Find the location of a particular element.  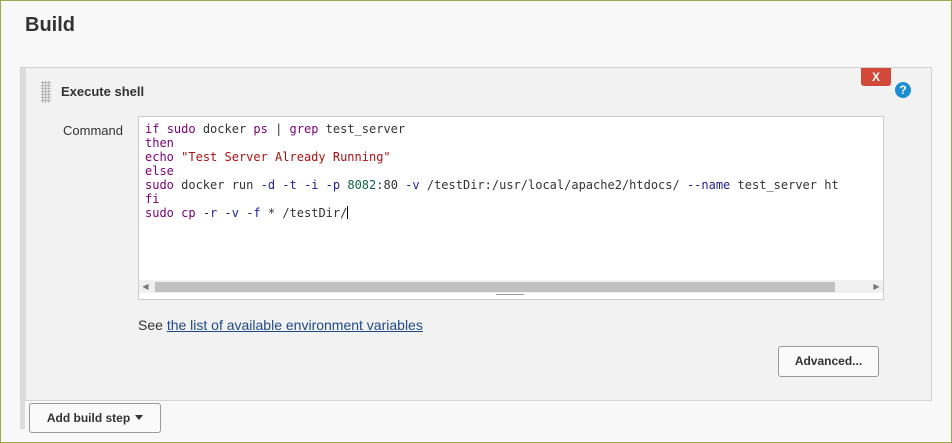

help-icon: ? is located at coordinates (903, 90).